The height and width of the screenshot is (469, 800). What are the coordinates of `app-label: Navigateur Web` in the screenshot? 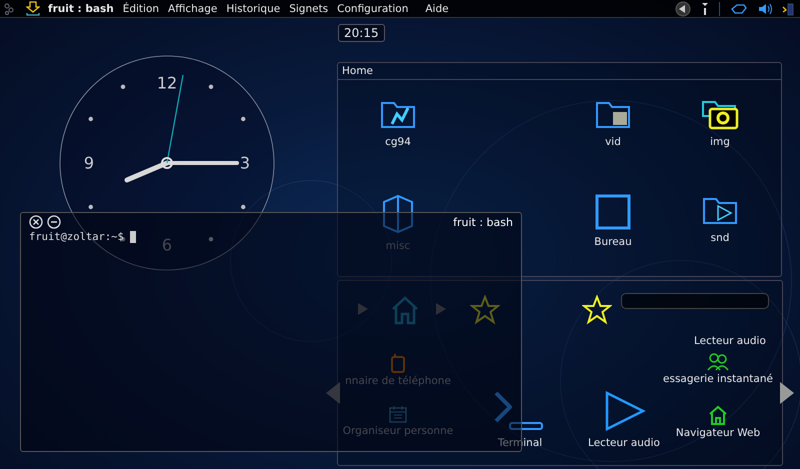 It's located at (718, 433).